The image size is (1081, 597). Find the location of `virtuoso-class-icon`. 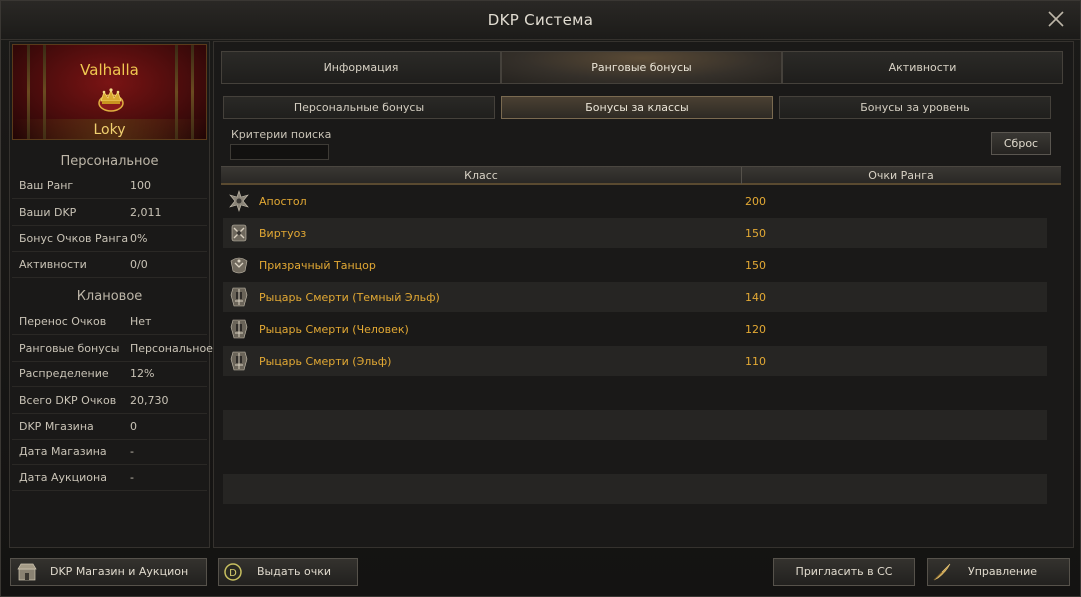

virtuoso-class-icon is located at coordinates (239, 233).